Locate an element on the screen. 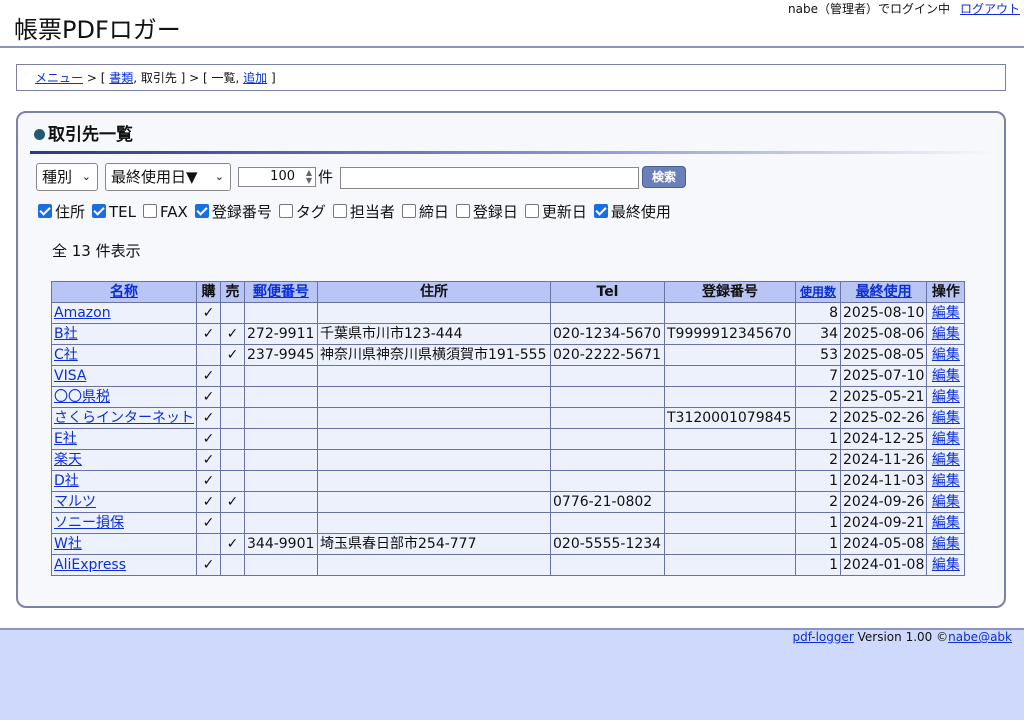 Image resolution: width=1024 pixels, height=720 pixels. cell-action: 編集 is located at coordinates (946, 334).